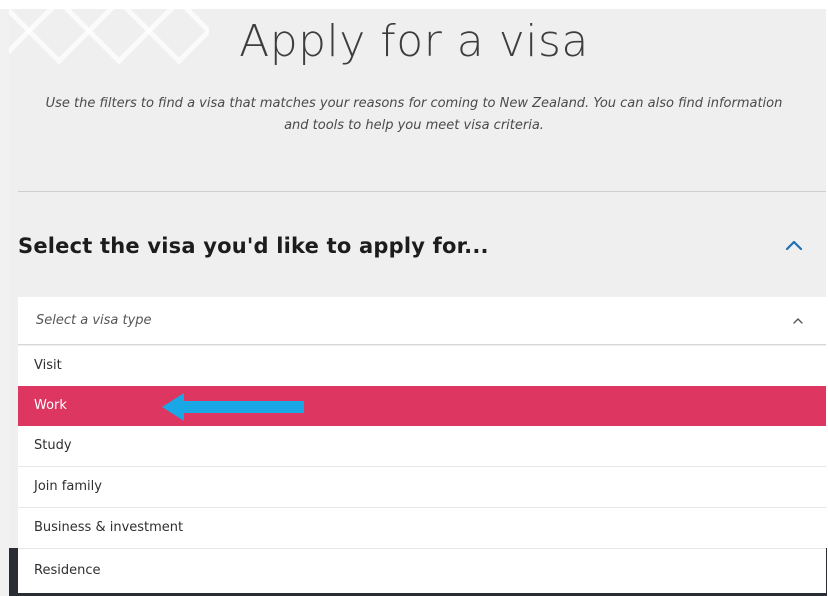 This screenshot has height=596, width=828. What do you see at coordinates (422, 191) in the screenshot?
I see `divider` at bounding box center [422, 191].